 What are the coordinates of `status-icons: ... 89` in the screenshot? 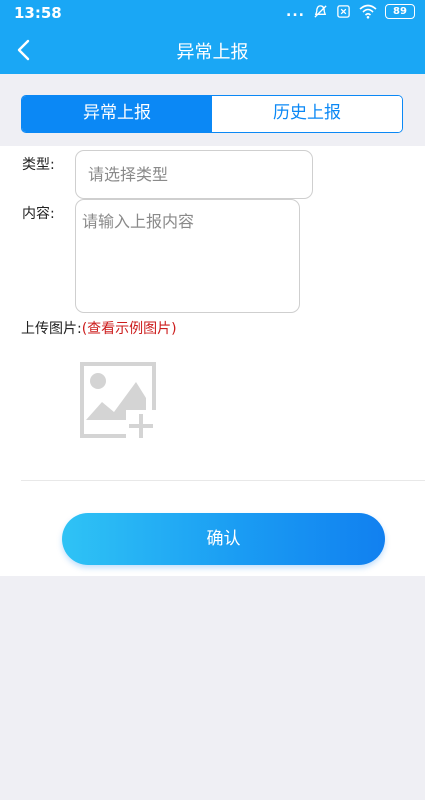 It's located at (350, 11).